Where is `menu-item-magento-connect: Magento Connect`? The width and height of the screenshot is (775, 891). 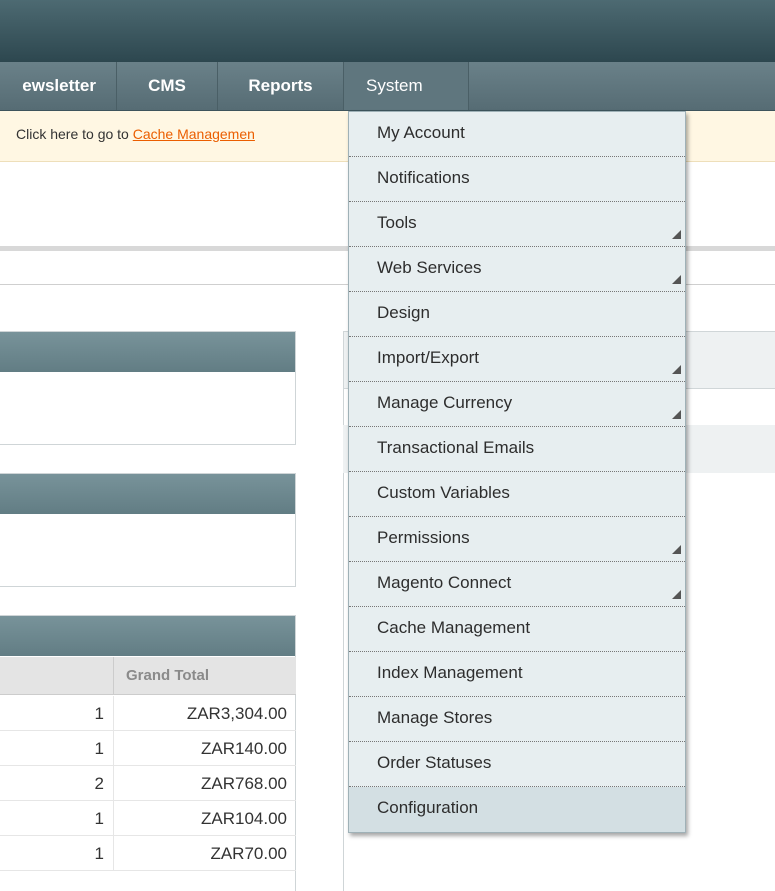
menu-item-magento-connect: Magento Connect is located at coordinates (517, 584).